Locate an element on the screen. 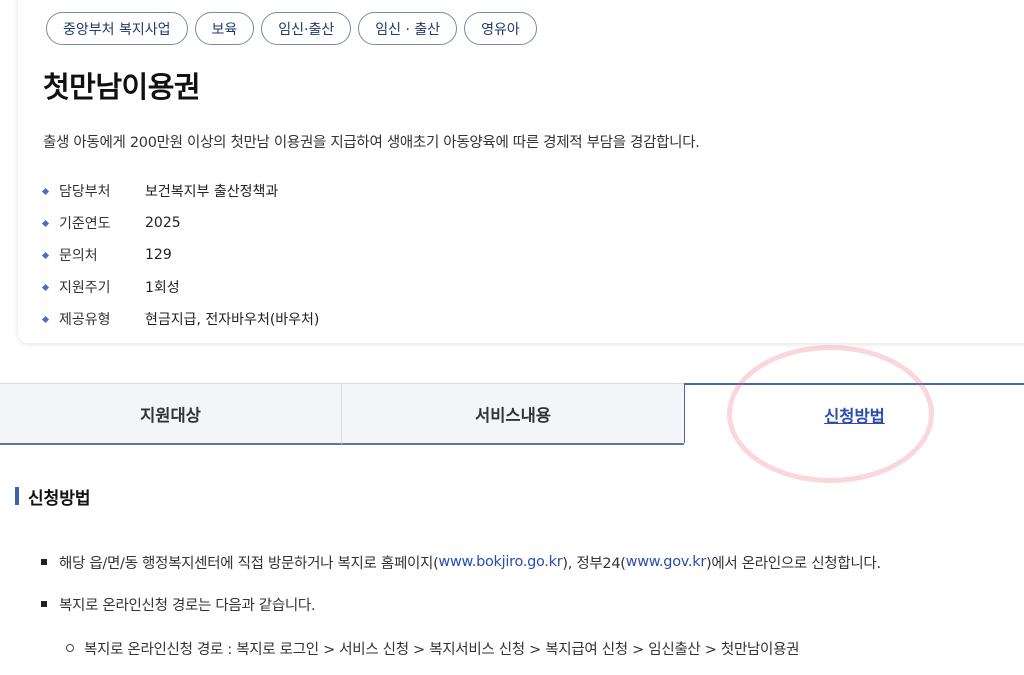  tab-eligibility: 지원대상 is located at coordinates (171, 414).